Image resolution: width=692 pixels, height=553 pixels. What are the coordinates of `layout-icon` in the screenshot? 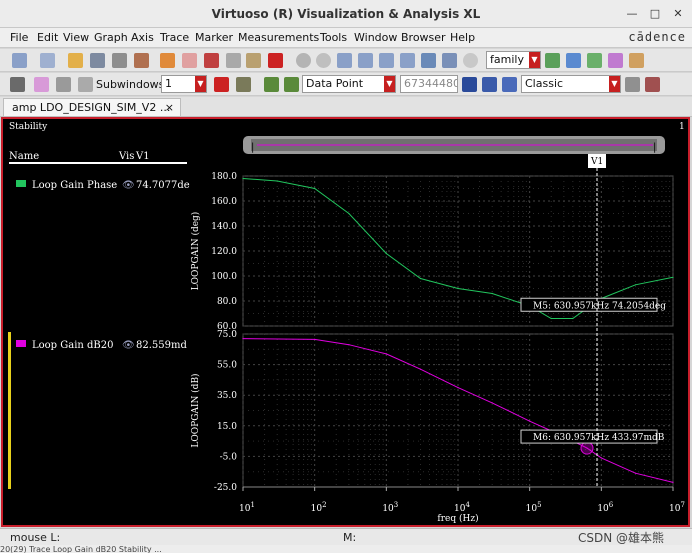 It's located at (47, 60).